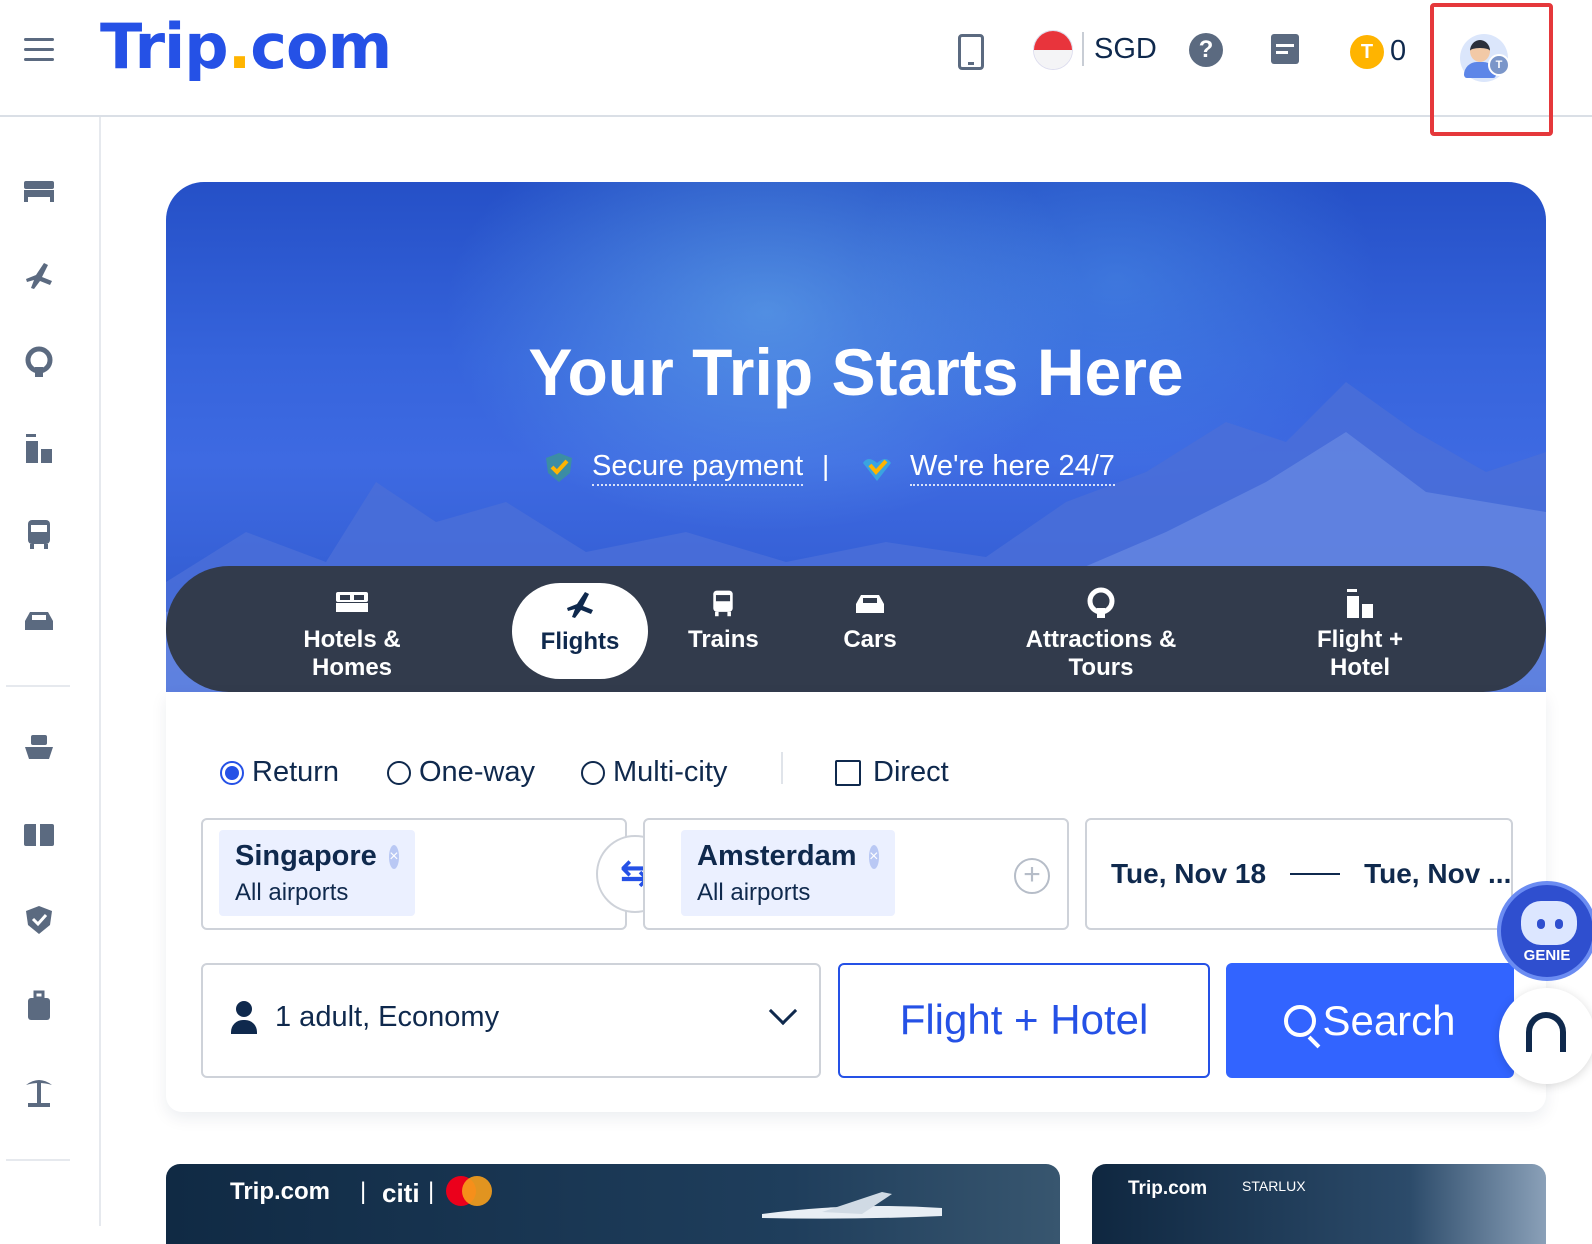 The image size is (1592, 1244). I want to click on search-icon, so click(1300, 1020).